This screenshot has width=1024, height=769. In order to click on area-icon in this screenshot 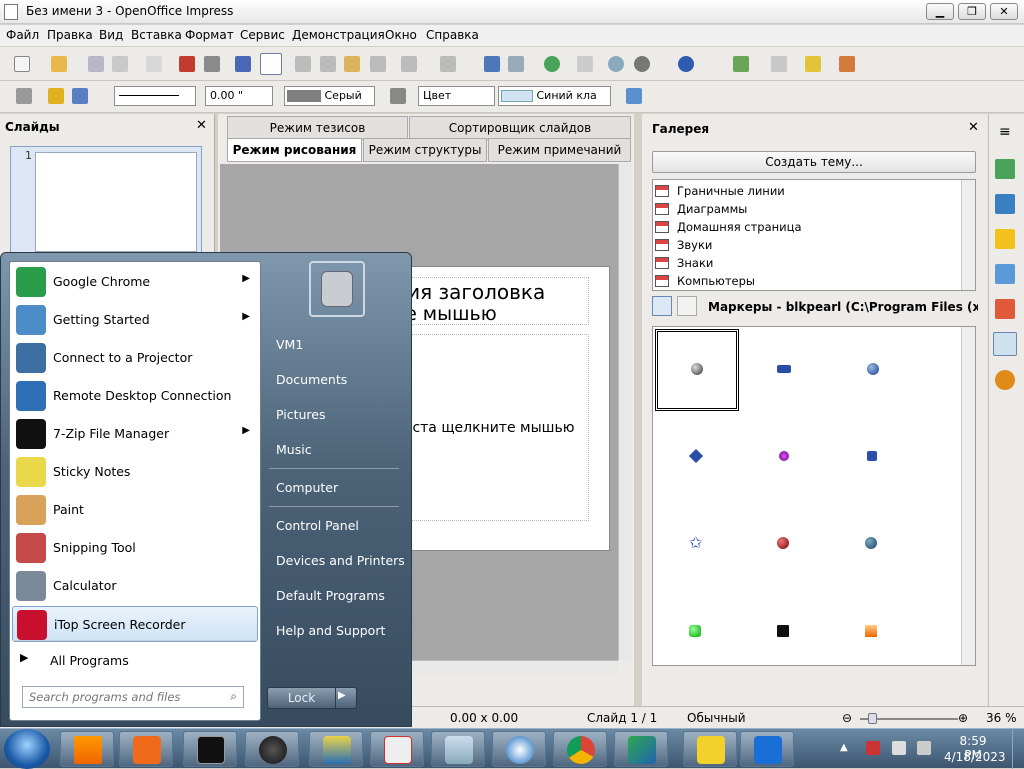, I will do `click(398, 96)`.